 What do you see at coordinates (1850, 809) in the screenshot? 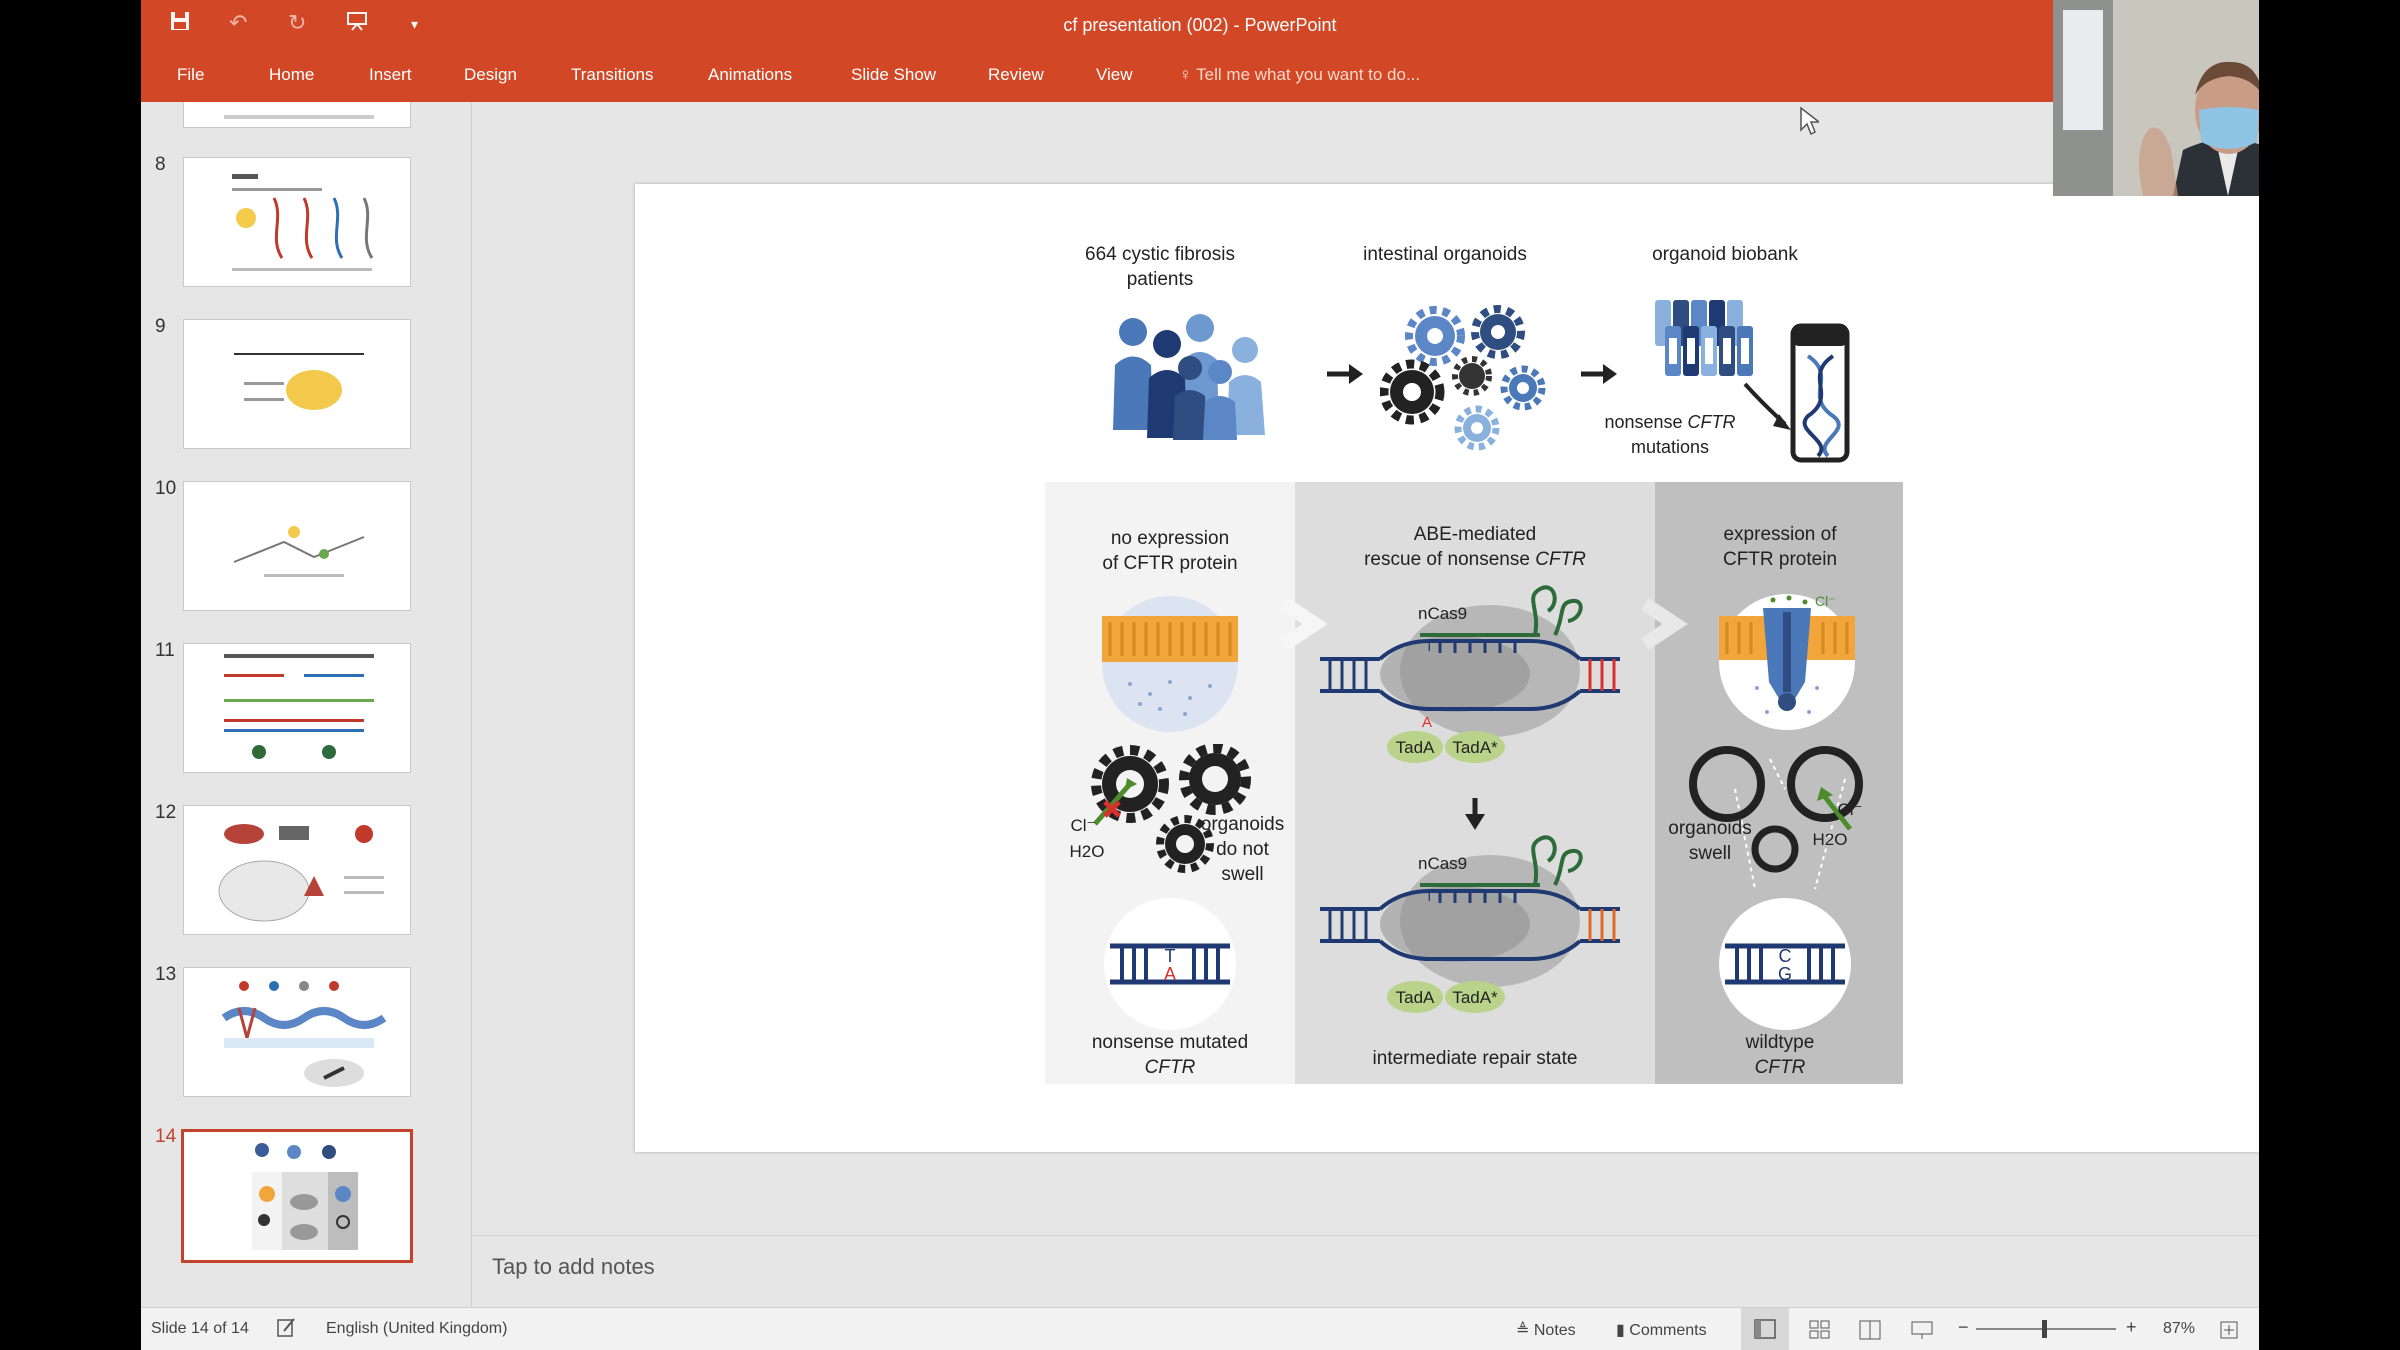
I see `right-chloride-label: Cl⁻` at bounding box center [1850, 809].